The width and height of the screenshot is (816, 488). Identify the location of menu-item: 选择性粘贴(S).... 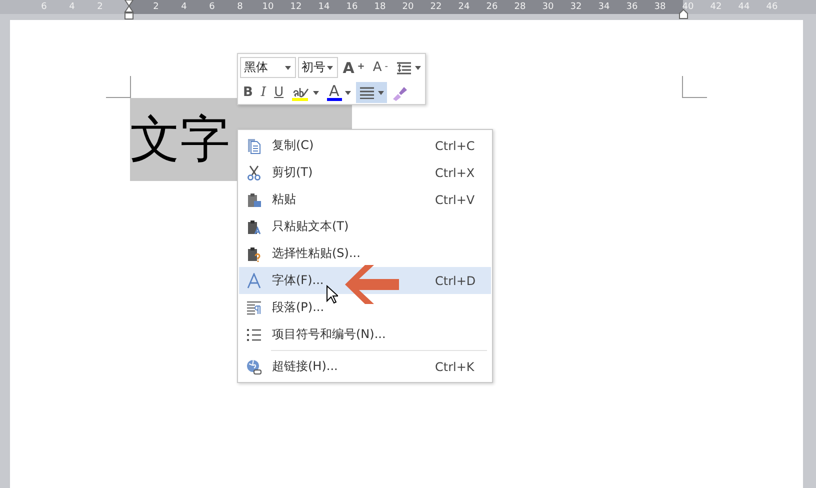
(365, 253).